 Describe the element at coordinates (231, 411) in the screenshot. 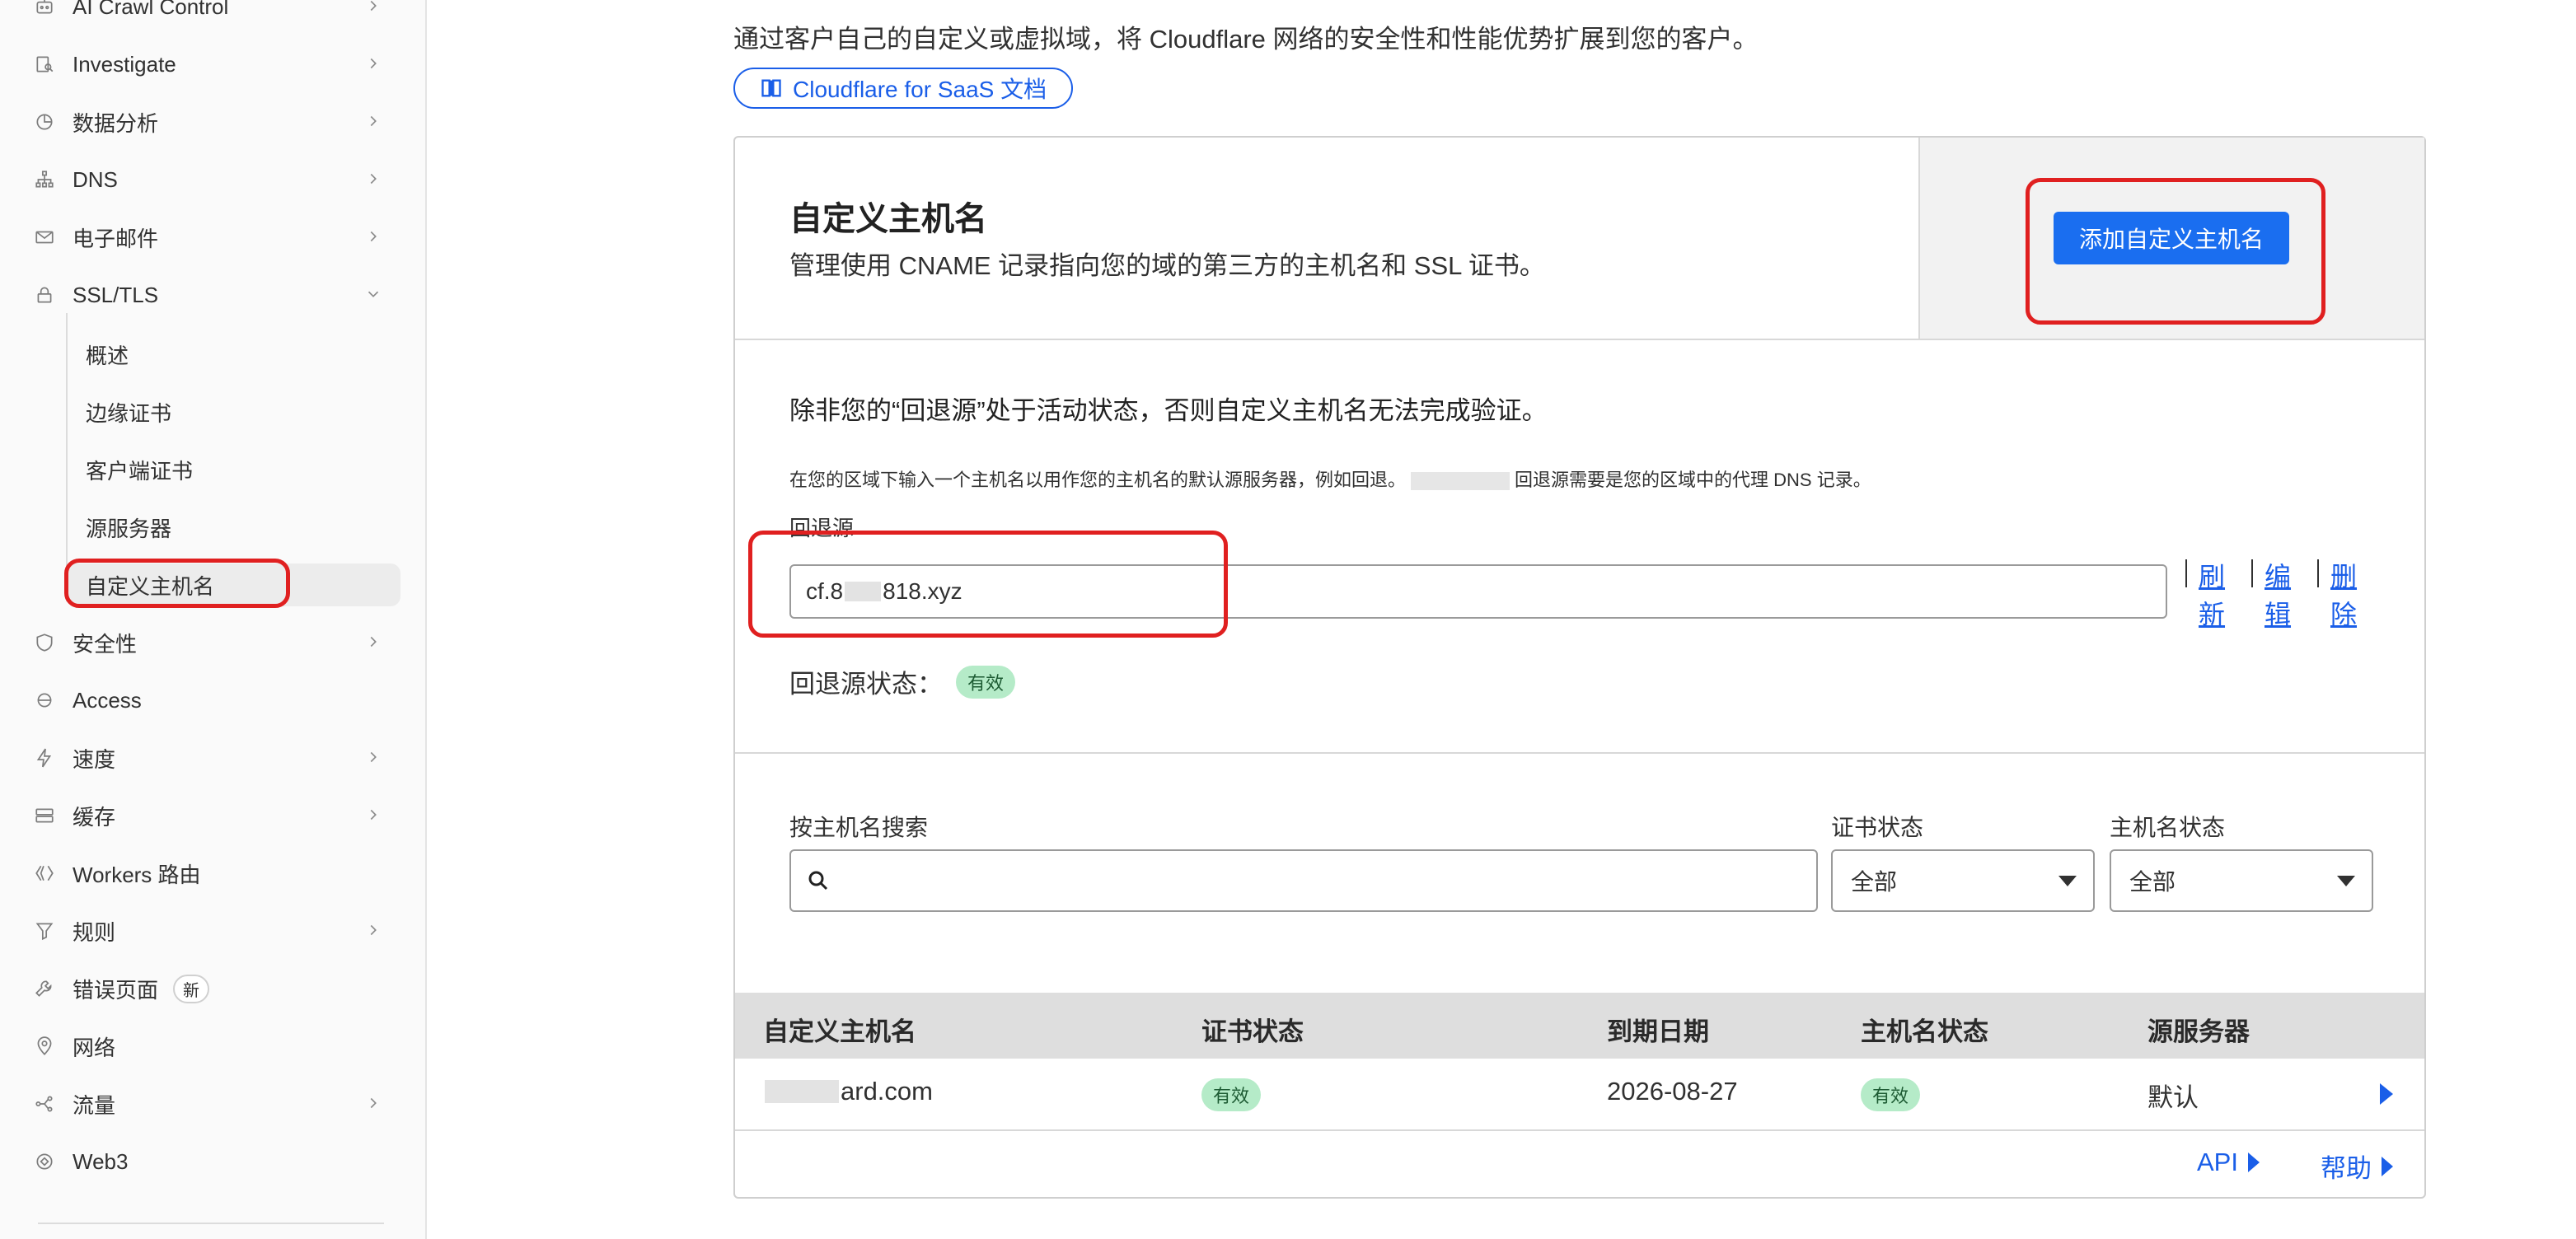

I see `sidebar-subitem: 边缘证书` at that location.